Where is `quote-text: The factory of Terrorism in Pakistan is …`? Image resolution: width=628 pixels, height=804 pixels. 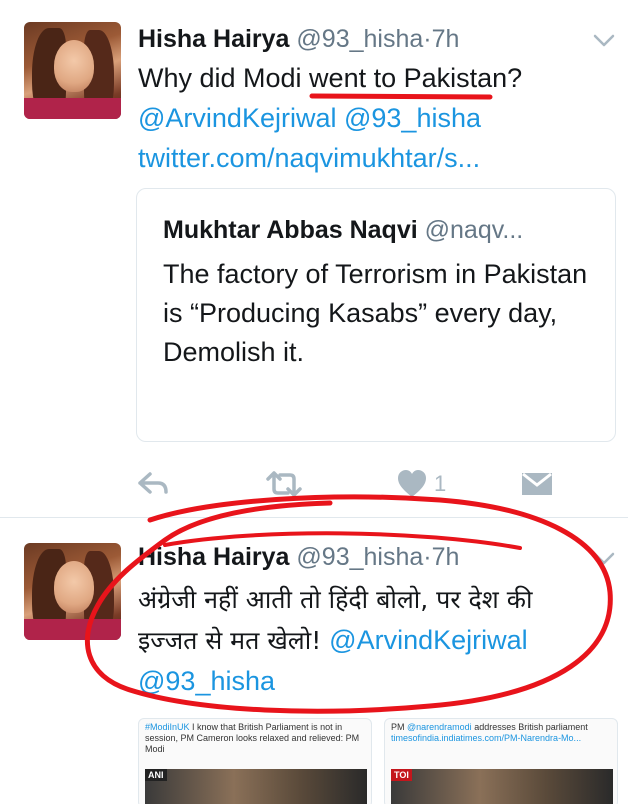 quote-text: The factory of Terrorism in Pakistan is … is located at coordinates (375, 313).